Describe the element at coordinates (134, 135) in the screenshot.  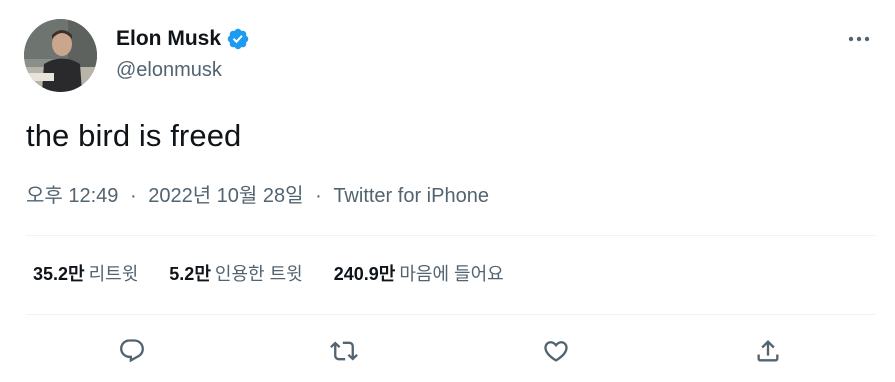
I see `tweet-text: the bird is freed` at that location.